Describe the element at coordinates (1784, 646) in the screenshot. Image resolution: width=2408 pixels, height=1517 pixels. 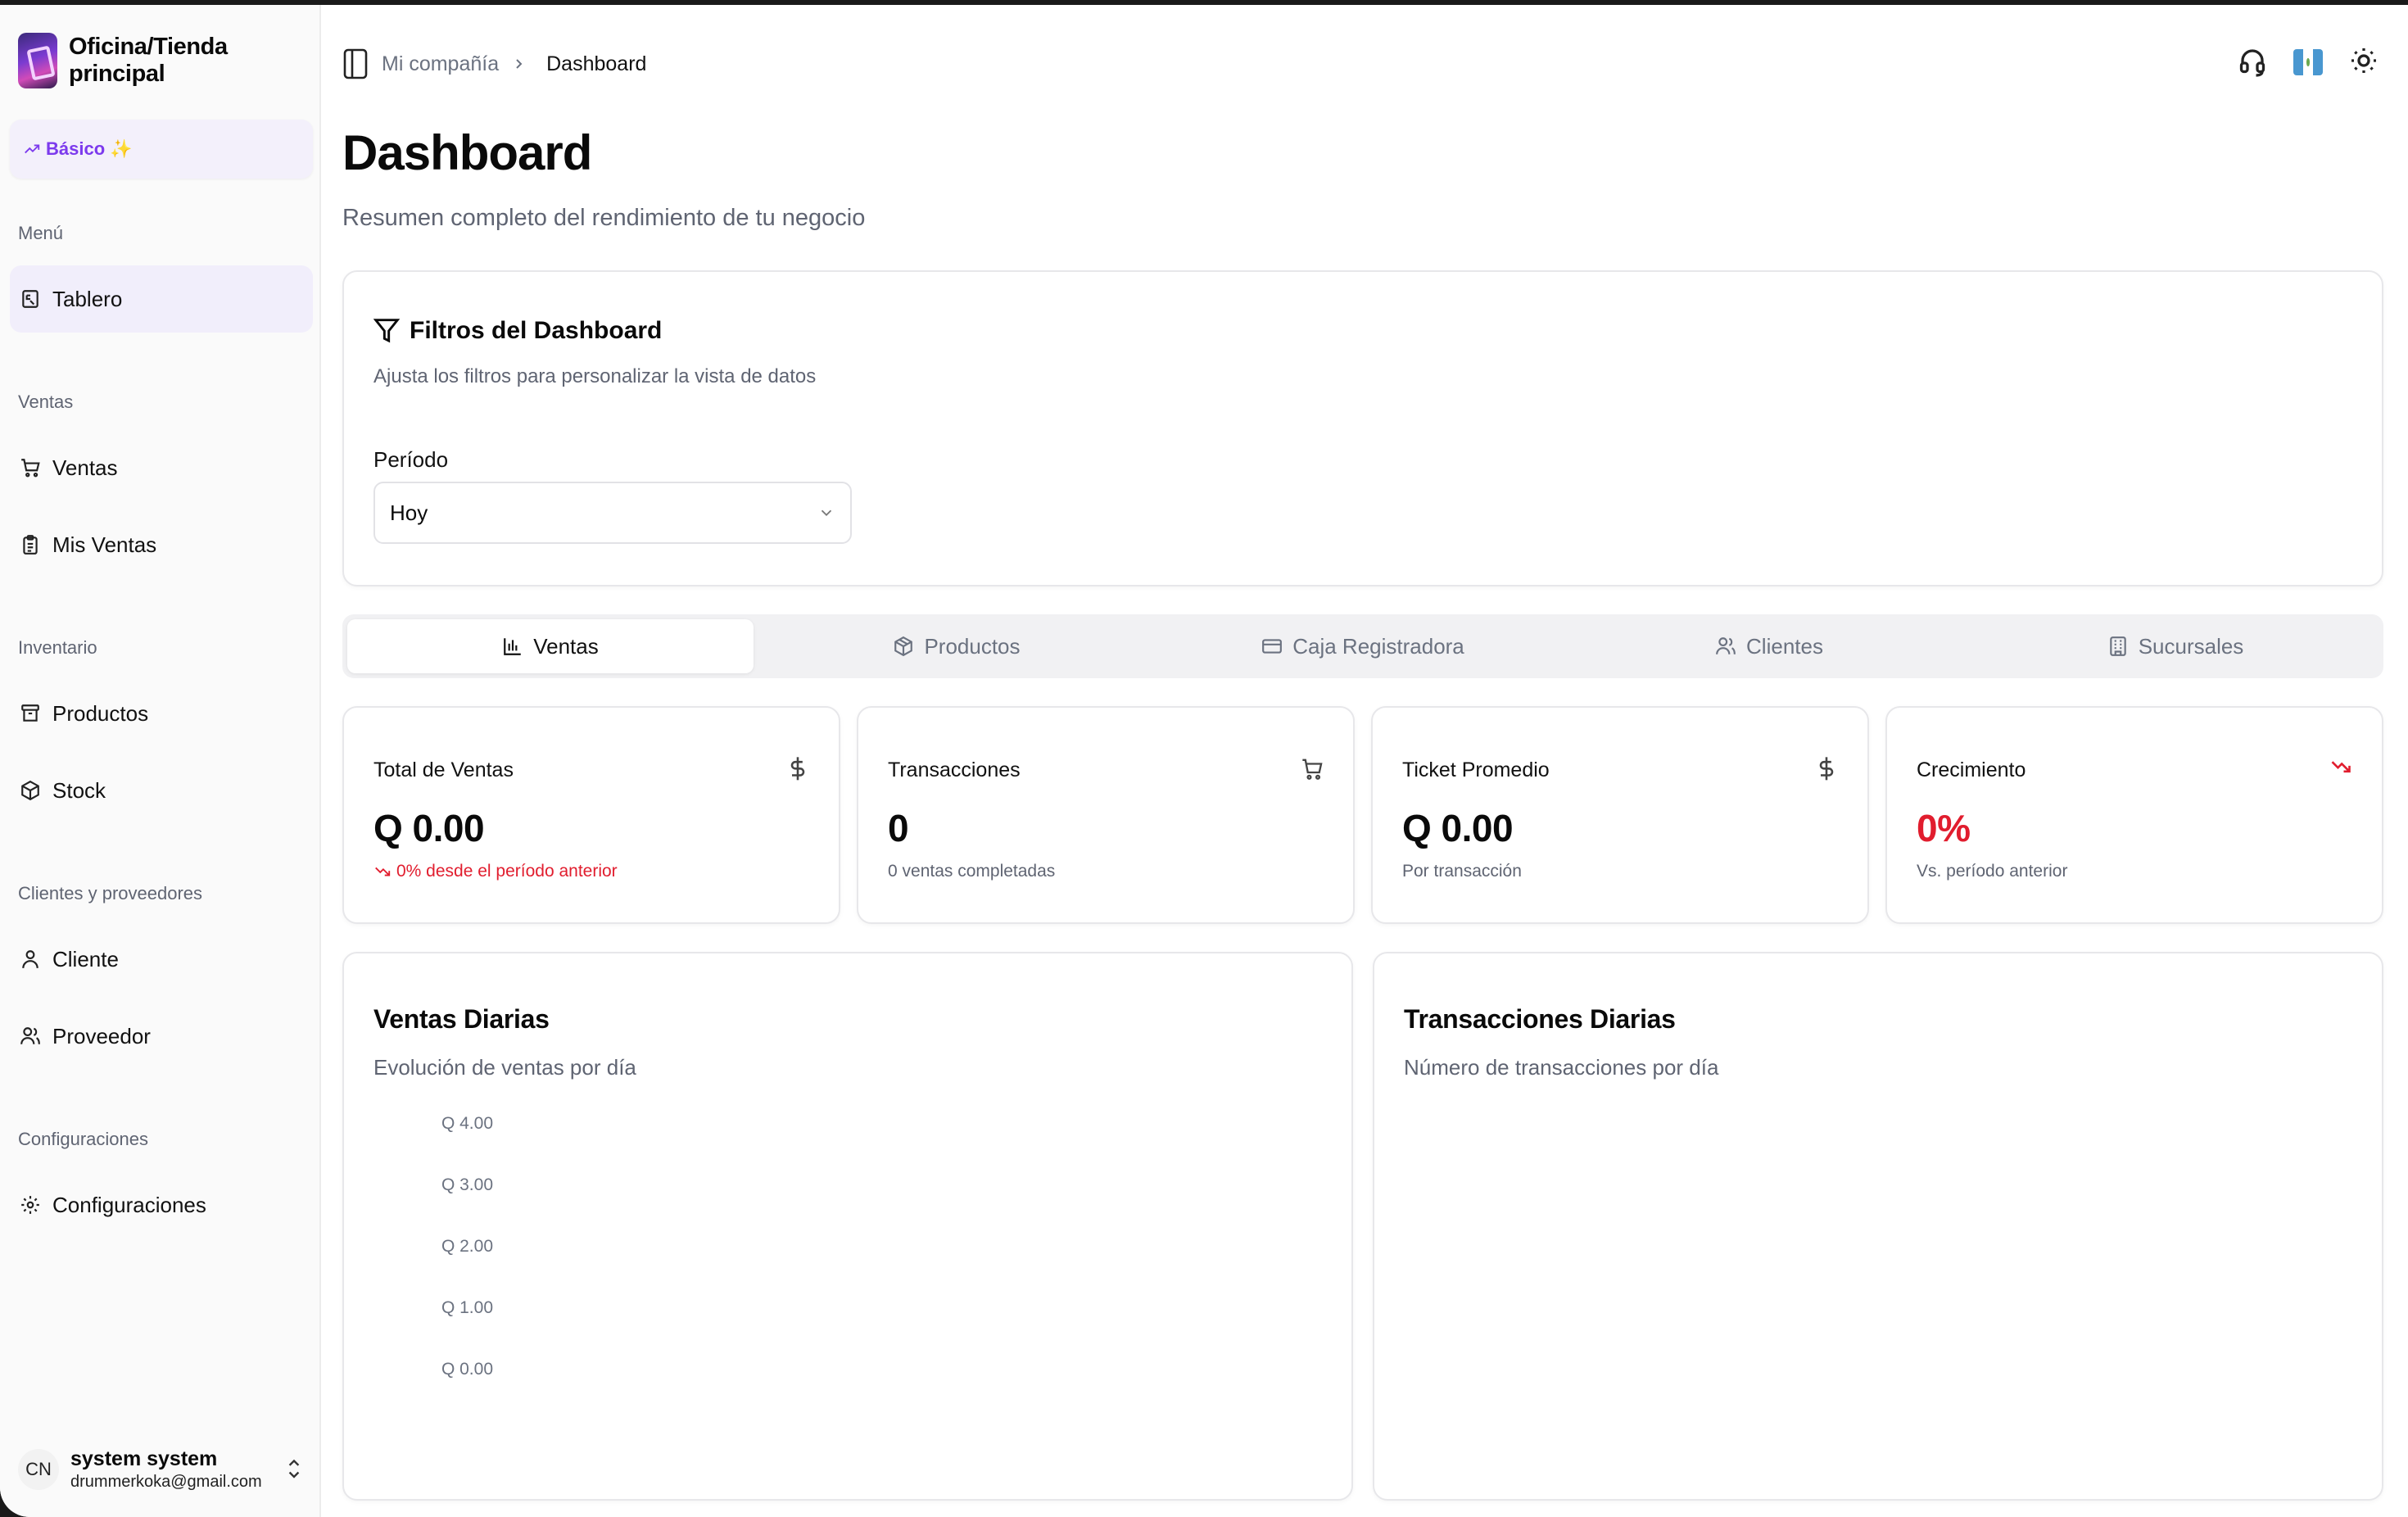
I see `tab-label: Clientes` at that location.